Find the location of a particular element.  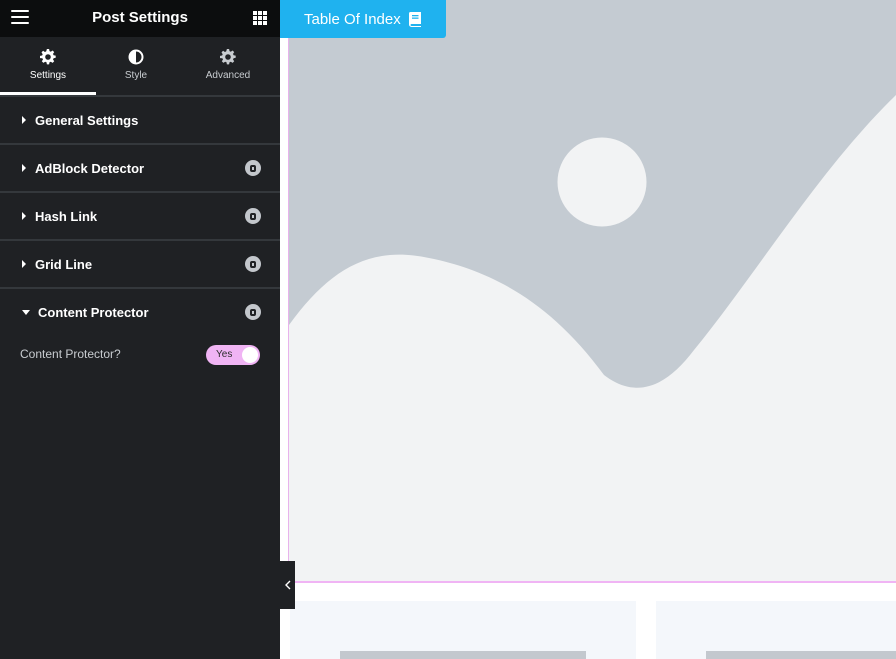

toggle-knob is located at coordinates (250, 355).